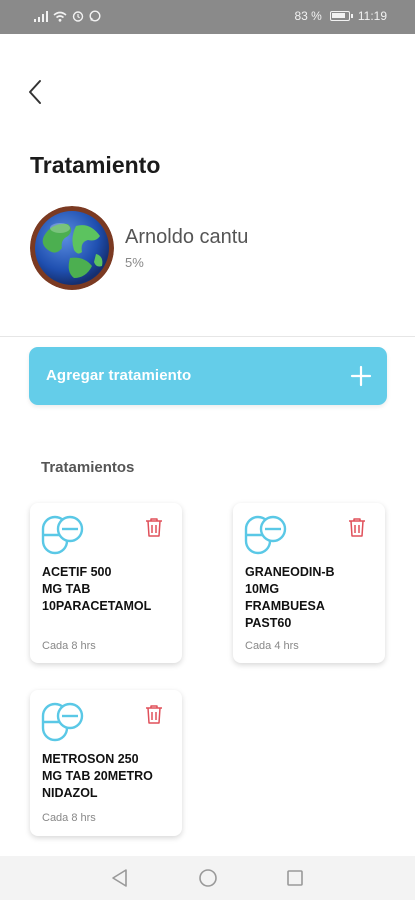 The image size is (415, 900). I want to click on whatsapp-icon, so click(95, 16).